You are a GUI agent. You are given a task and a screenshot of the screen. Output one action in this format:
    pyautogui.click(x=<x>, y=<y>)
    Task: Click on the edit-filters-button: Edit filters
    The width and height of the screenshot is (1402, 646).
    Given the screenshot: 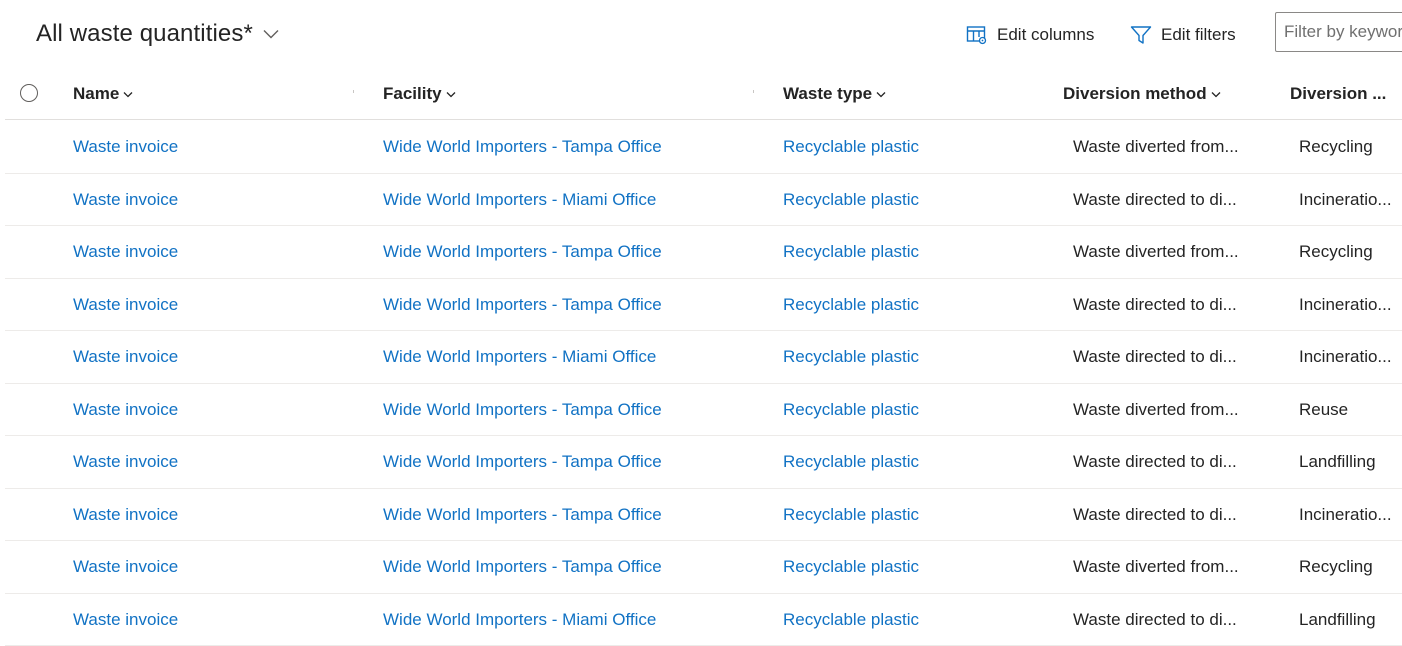 What is the action you would take?
    pyautogui.click(x=1183, y=35)
    